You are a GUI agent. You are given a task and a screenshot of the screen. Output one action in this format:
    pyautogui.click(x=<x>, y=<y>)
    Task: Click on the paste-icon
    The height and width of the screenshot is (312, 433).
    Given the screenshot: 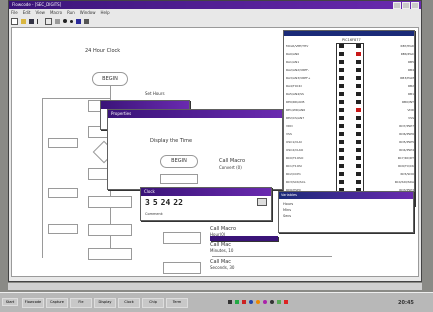 What is the action you would take?
    pyautogui.click(x=57, y=21)
    